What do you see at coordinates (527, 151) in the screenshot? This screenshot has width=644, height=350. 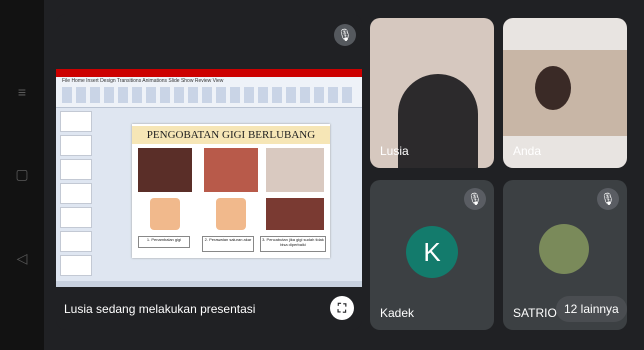 I see `participant-name: Anda` at bounding box center [527, 151].